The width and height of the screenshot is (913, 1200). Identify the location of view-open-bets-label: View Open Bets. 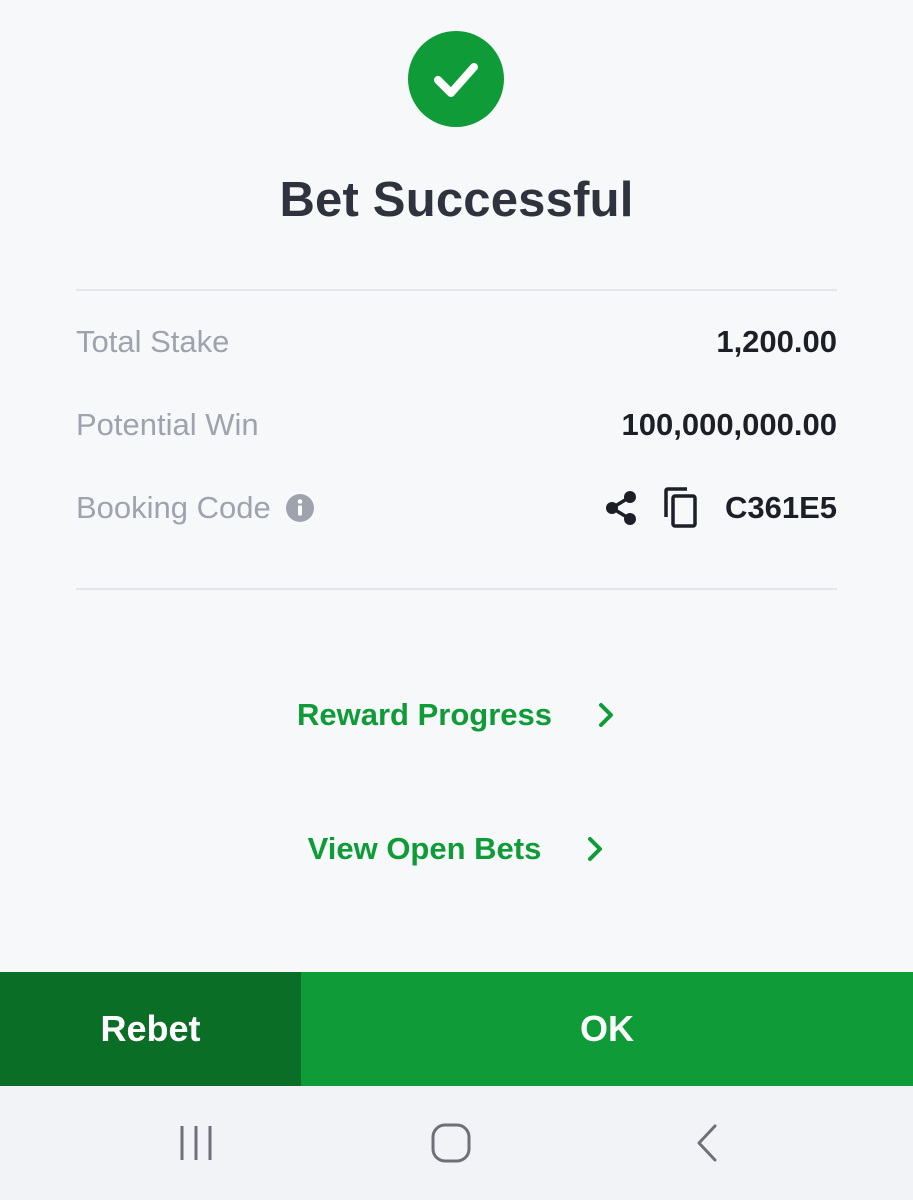
(424, 848).